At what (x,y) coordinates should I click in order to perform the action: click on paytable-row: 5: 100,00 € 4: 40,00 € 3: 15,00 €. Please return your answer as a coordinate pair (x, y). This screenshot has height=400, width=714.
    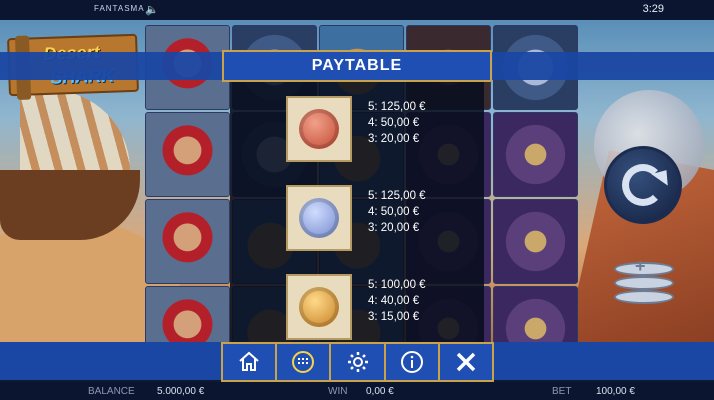
    Looking at the image, I should click on (386, 308).